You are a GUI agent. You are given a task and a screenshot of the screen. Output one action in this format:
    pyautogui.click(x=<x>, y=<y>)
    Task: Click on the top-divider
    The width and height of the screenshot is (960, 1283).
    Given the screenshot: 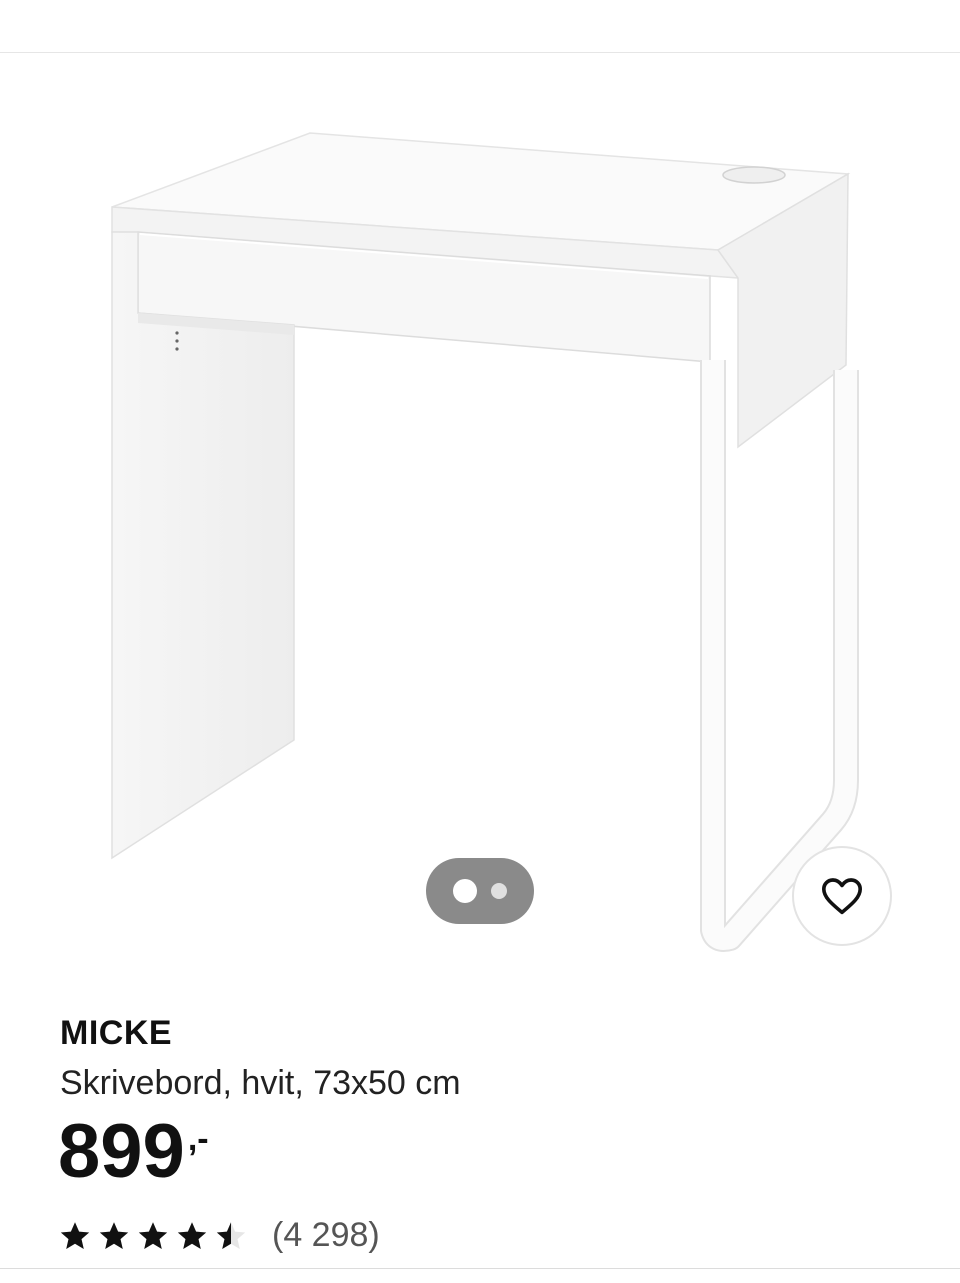 What is the action you would take?
    pyautogui.click(x=480, y=52)
    